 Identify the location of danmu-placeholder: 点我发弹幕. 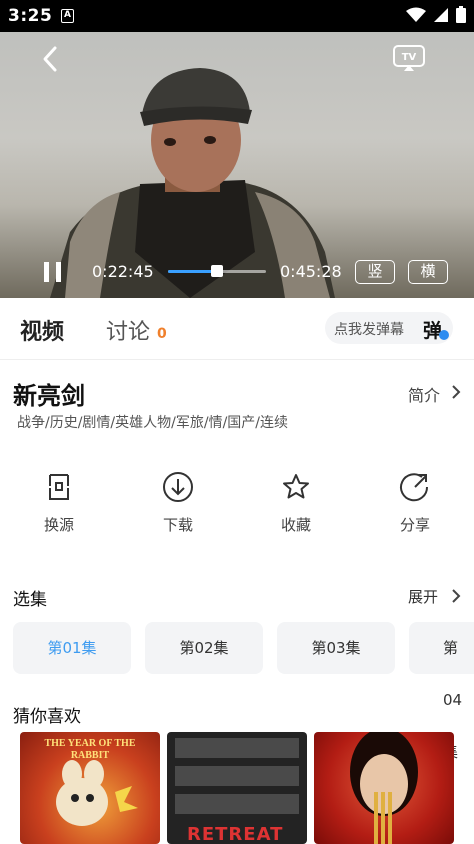
(369, 330).